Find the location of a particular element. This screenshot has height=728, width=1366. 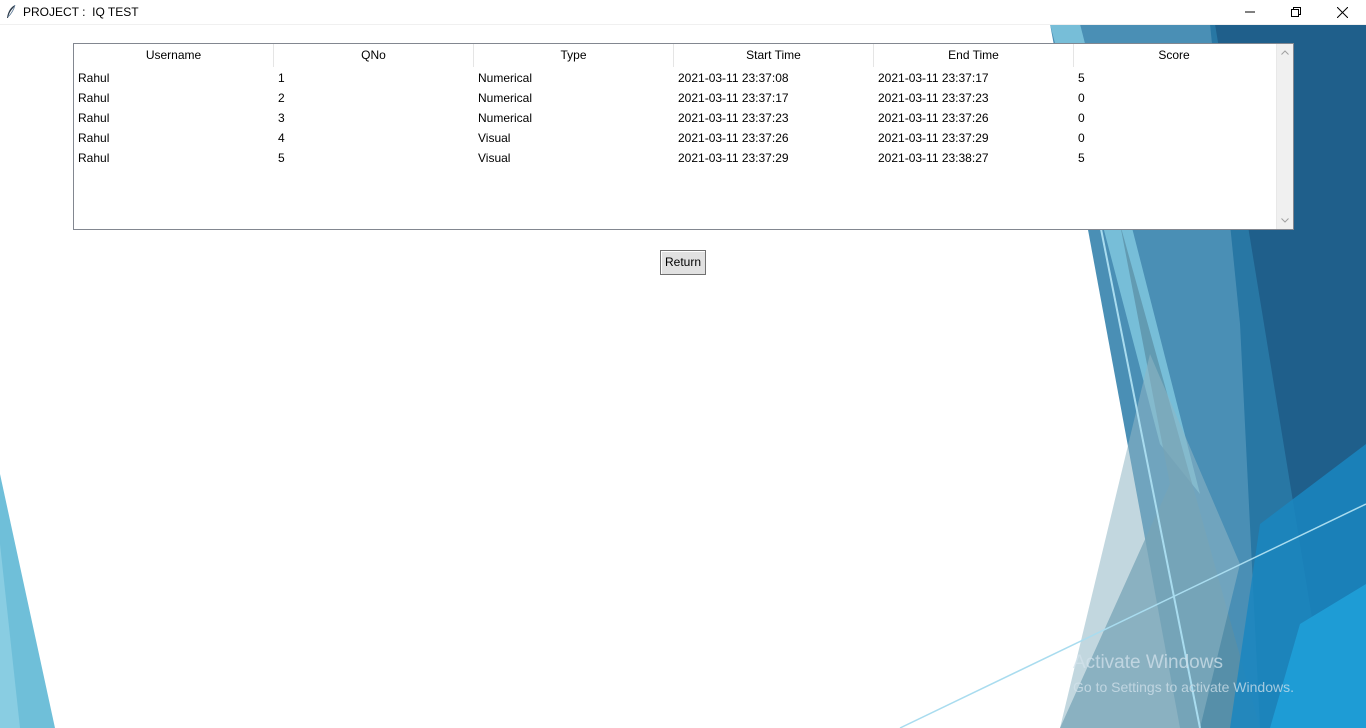

cell-qno: 2 is located at coordinates (281, 98).